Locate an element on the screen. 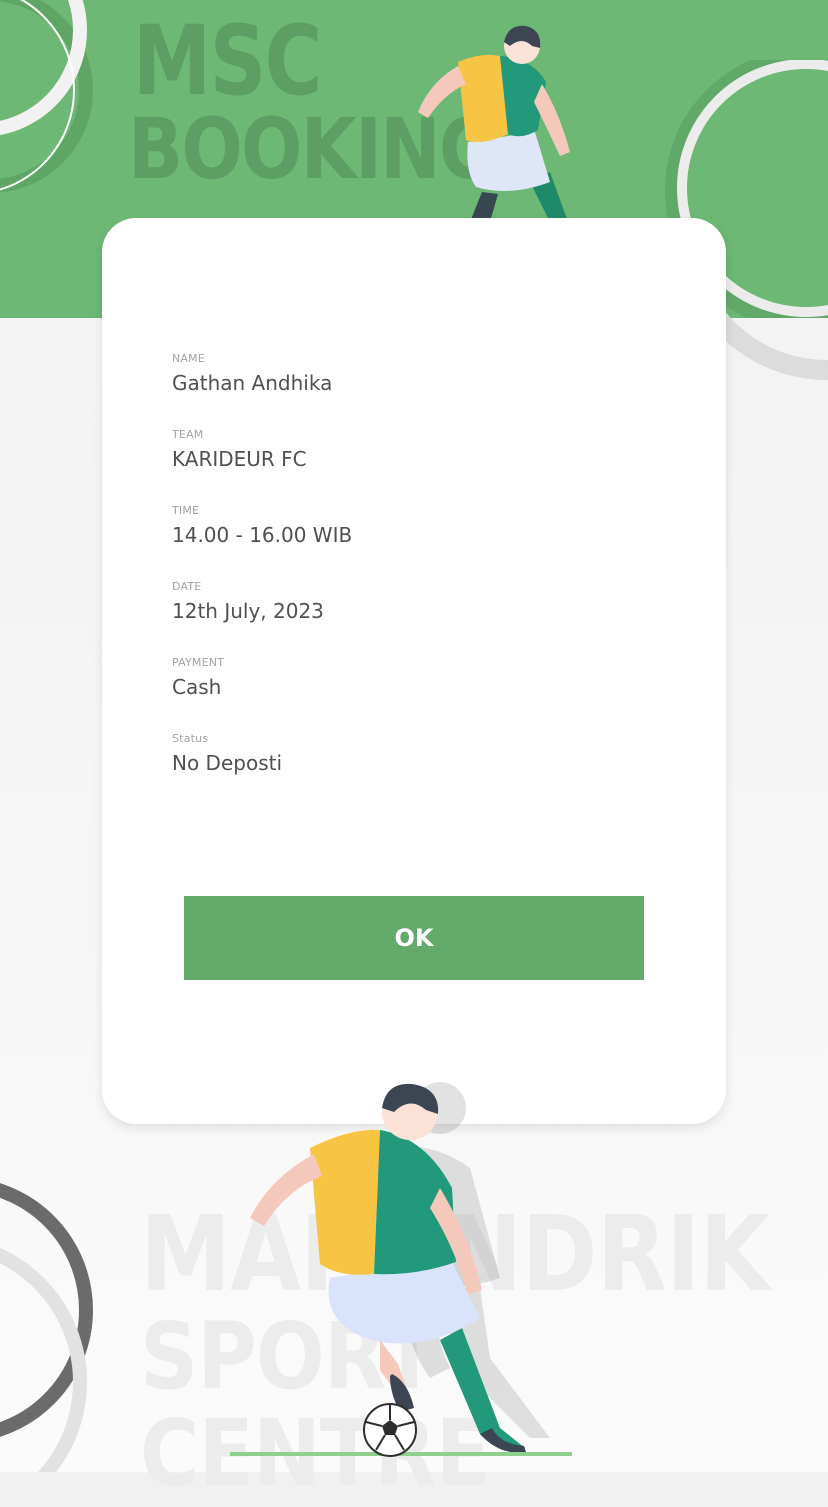  decorative-rings-bottom-left is located at coordinates (46, 1327).